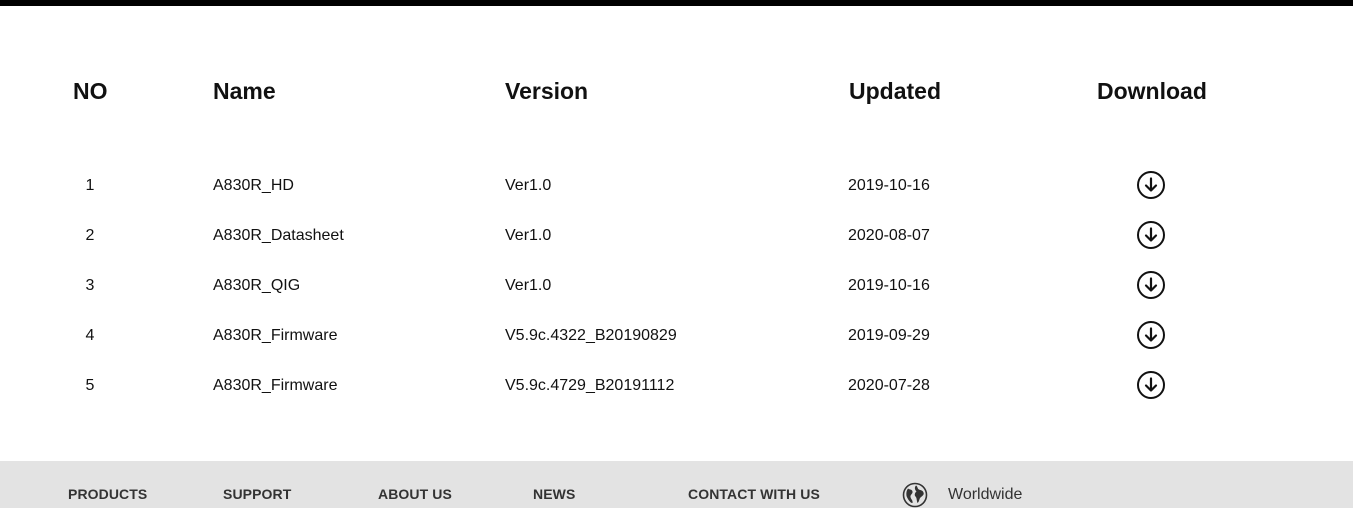 The width and height of the screenshot is (1353, 513). I want to click on row-no: 5, so click(90, 385).